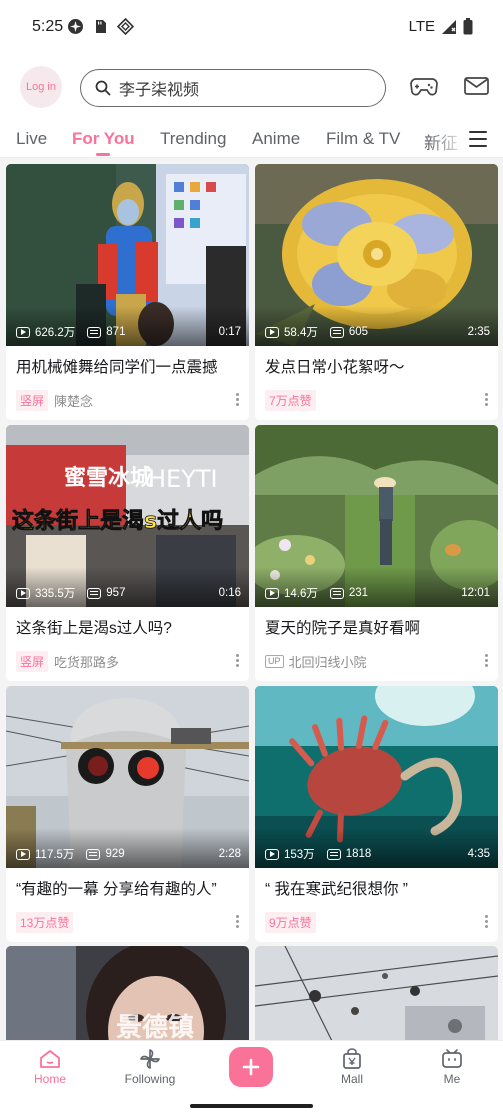 The width and height of the screenshot is (503, 1120). I want to click on video-card, so click(376, 993).